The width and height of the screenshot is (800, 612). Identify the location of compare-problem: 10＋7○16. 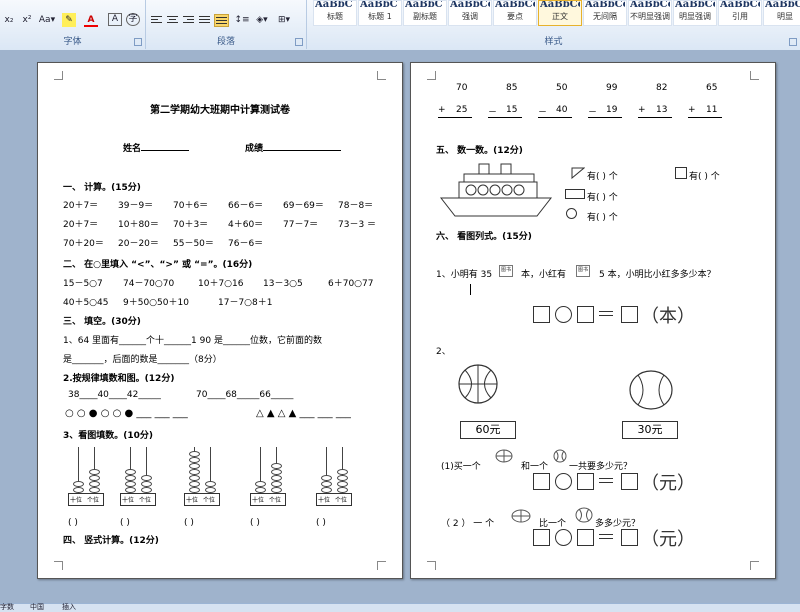
(220, 282).